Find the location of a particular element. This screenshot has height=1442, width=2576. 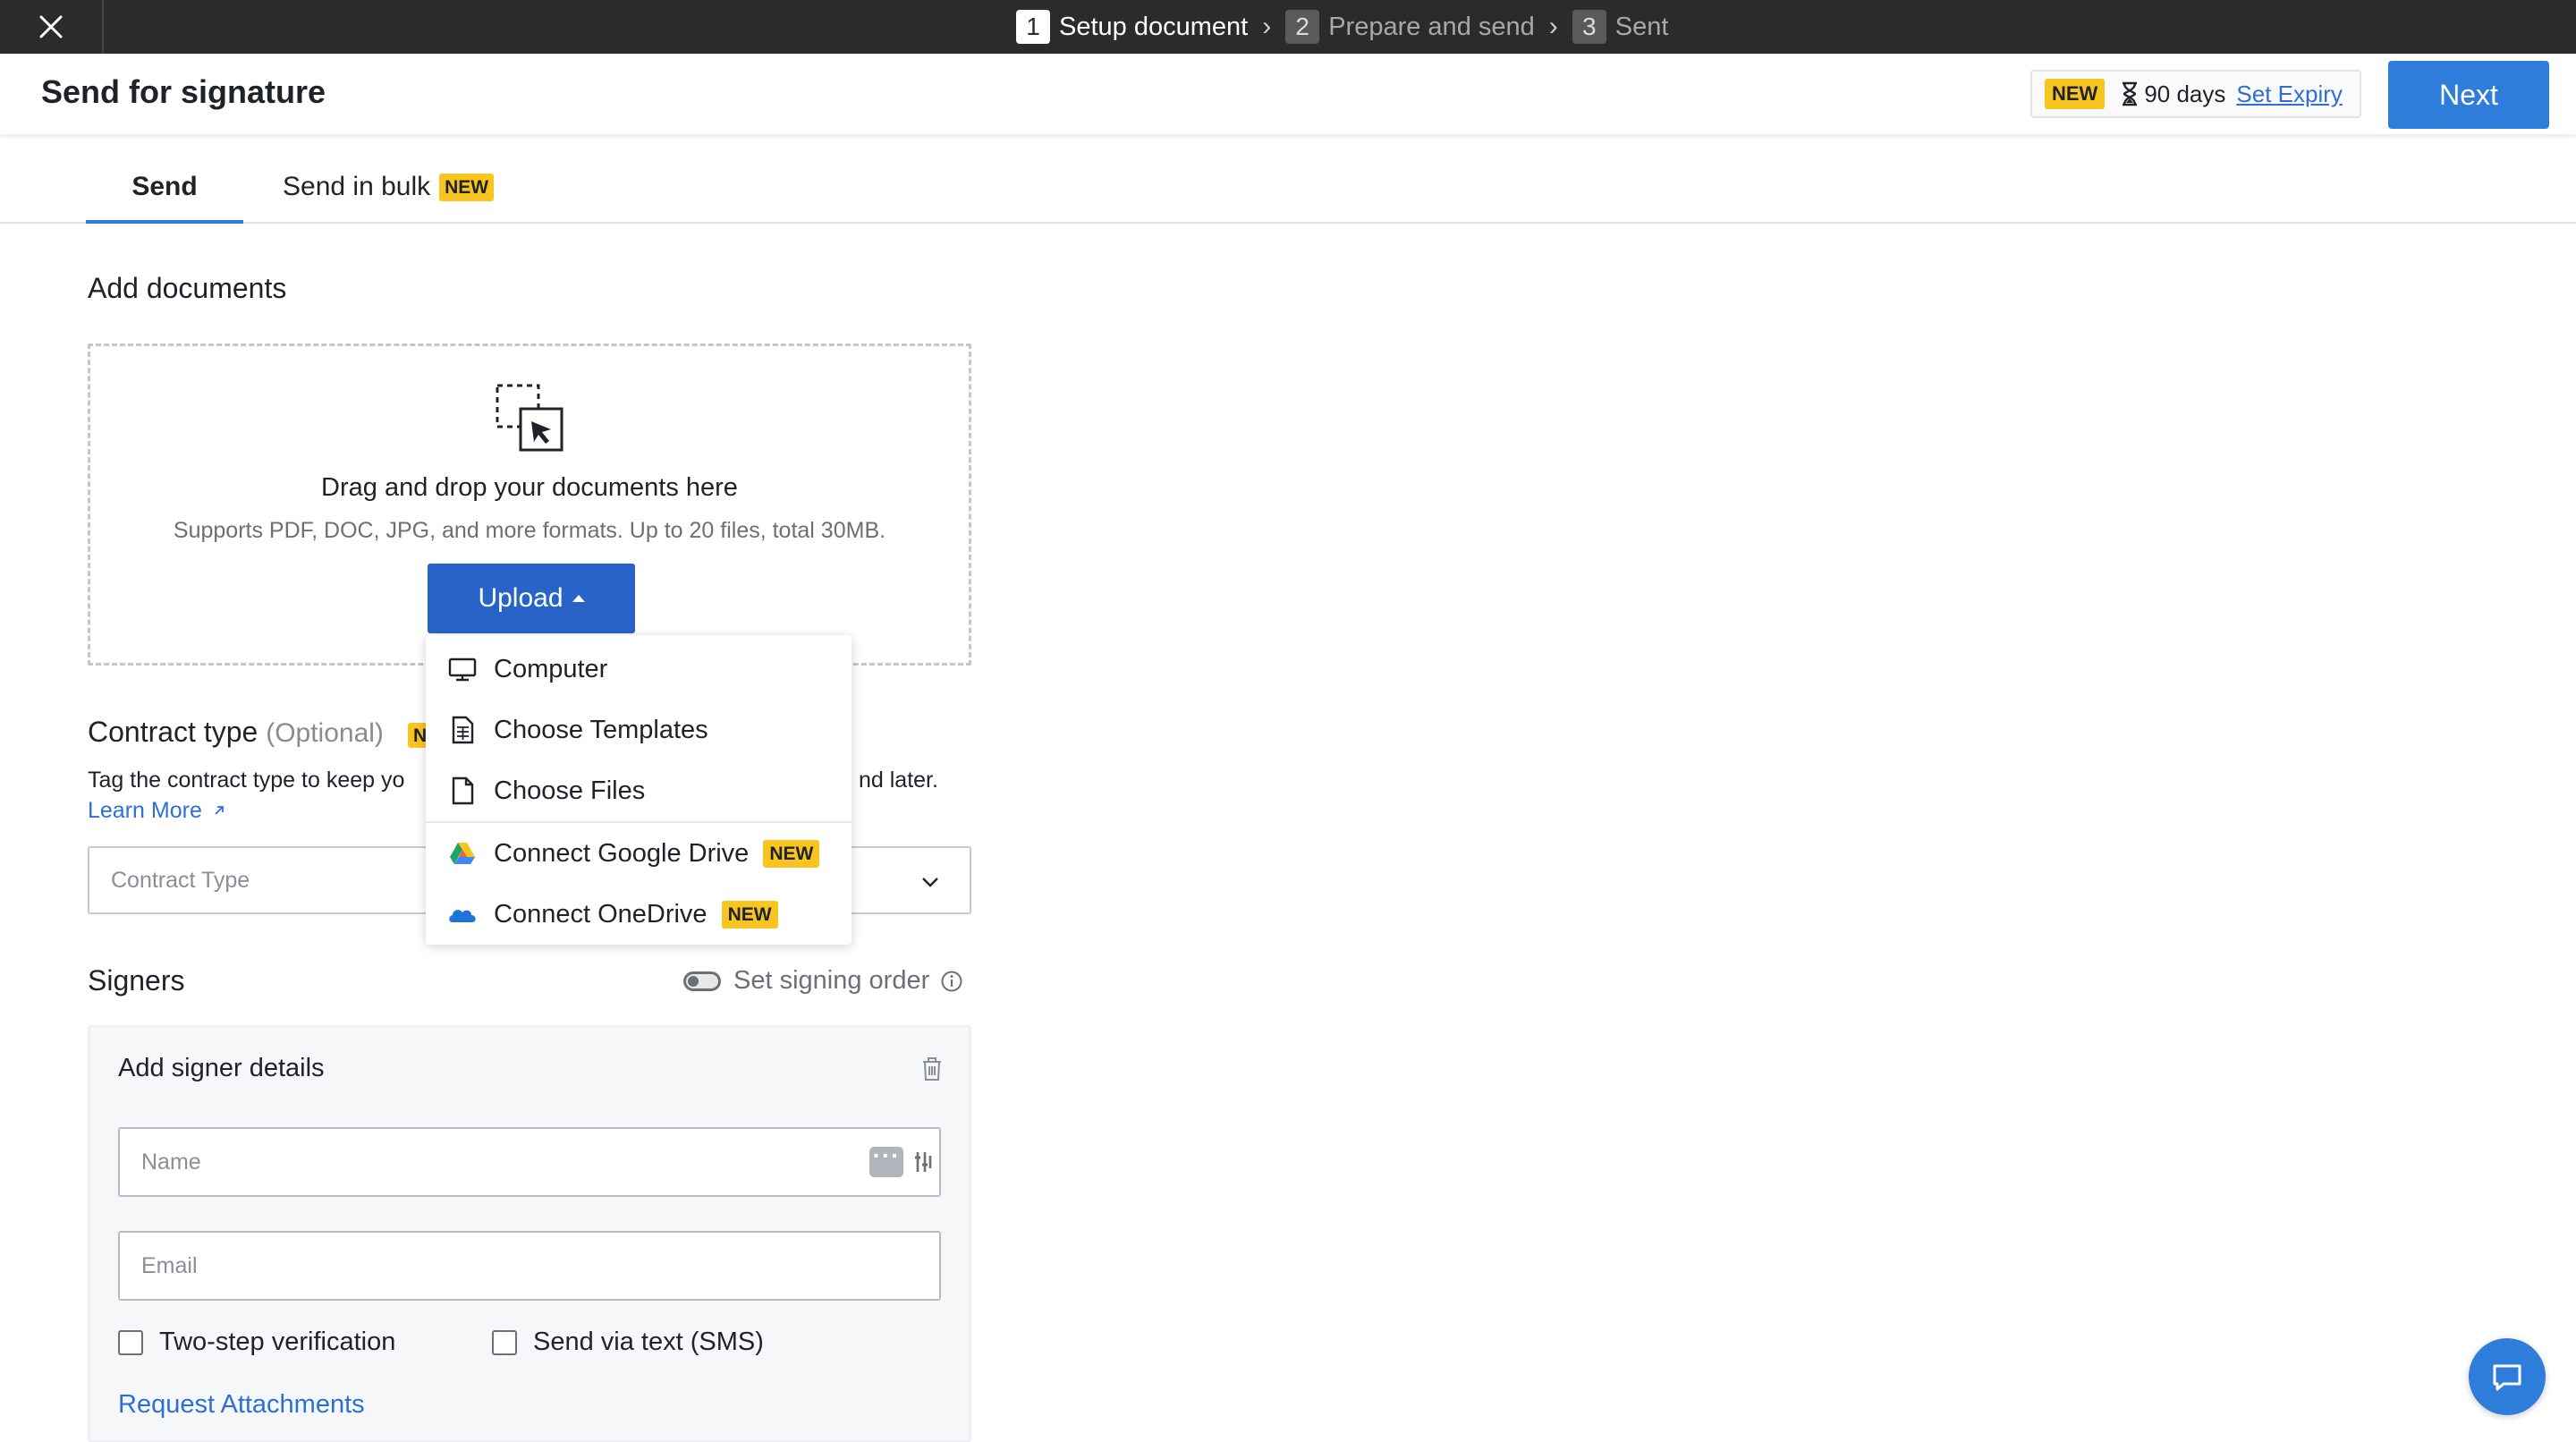

tab-send: Send is located at coordinates (164, 198).